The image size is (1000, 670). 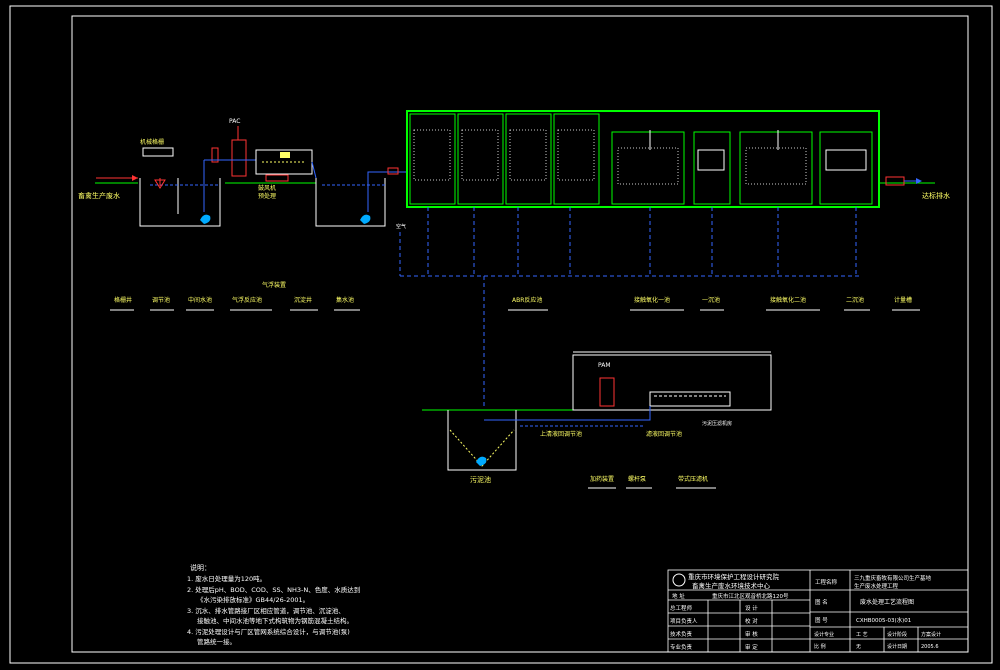 What do you see at coordinates (274, 285) in the screenshot?
I see `daf-caption: 气浮装置` at bounding box center [274, 285].